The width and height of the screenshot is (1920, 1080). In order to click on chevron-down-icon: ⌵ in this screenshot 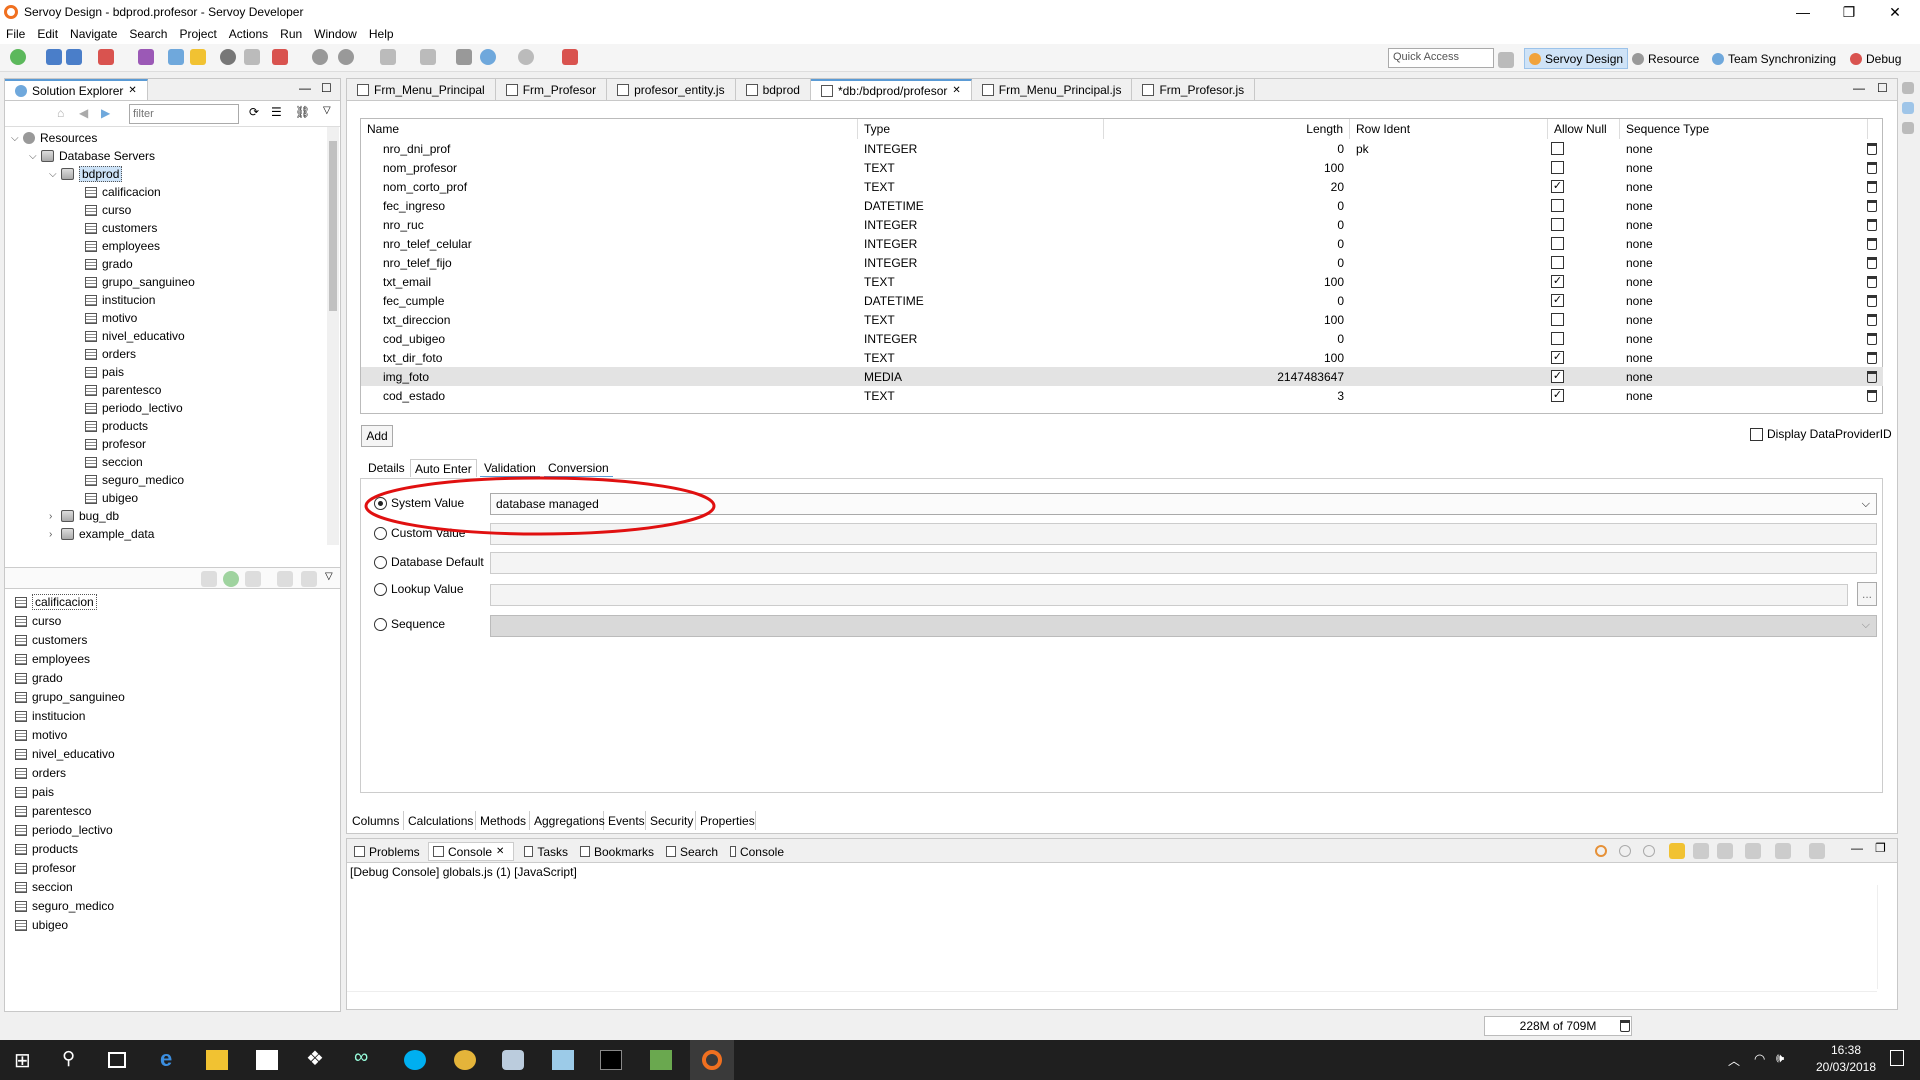, I will do `click(1866, 504)`.